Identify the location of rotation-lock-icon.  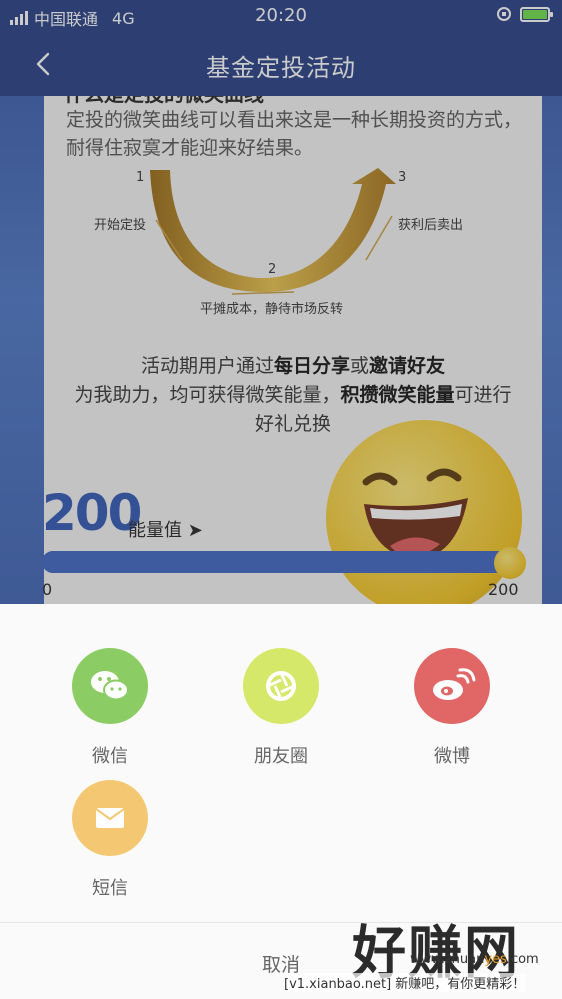
(504, 14).